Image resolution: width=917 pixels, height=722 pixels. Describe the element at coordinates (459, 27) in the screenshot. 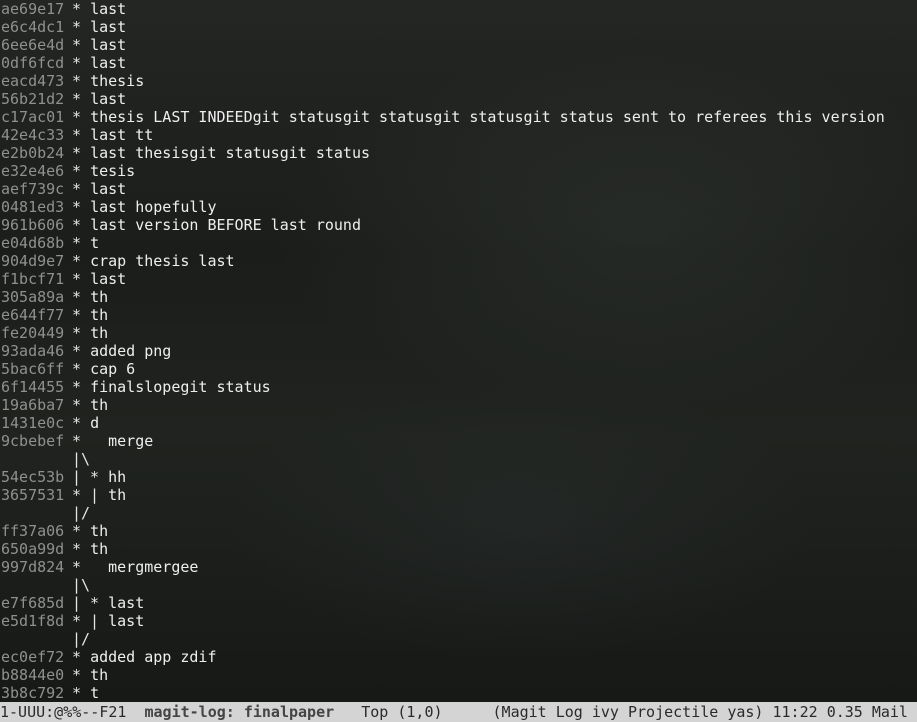

I see `commit-row: e6c4dc1 * last` at that location.